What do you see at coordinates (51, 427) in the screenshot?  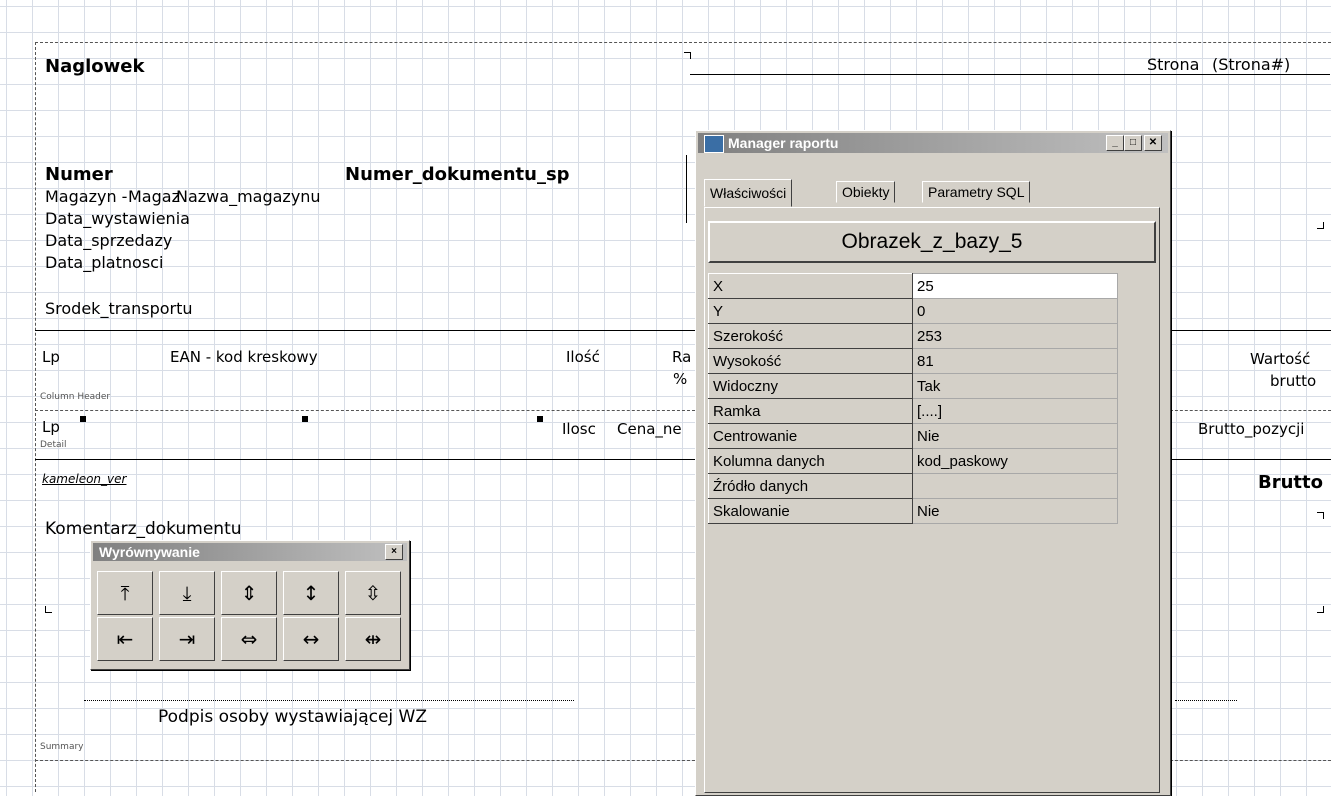 I see `detail-lp: Lp` at bounding box center [51, 427].